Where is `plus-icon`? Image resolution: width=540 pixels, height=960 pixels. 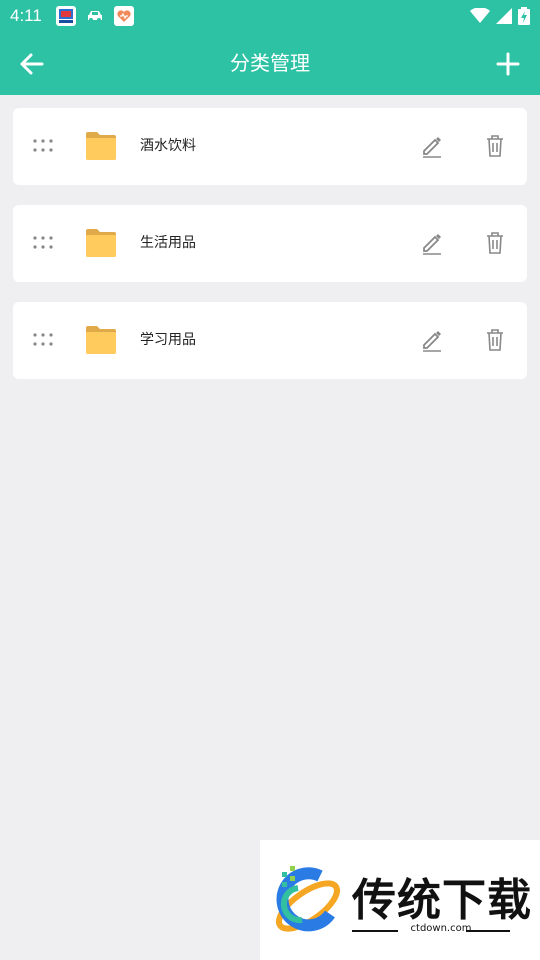 plus-icon is located at coordinates (508, 64).